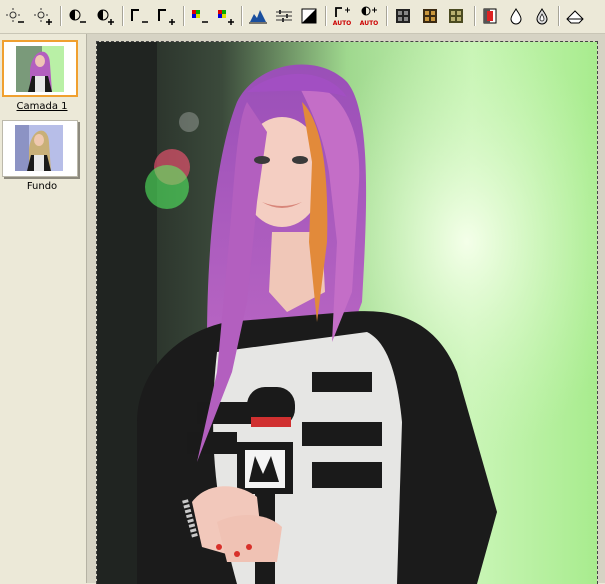 This screenshot has width=605, height=584. I want to click on layers-panel: Camada 1 Fundo, so click(43, 308).